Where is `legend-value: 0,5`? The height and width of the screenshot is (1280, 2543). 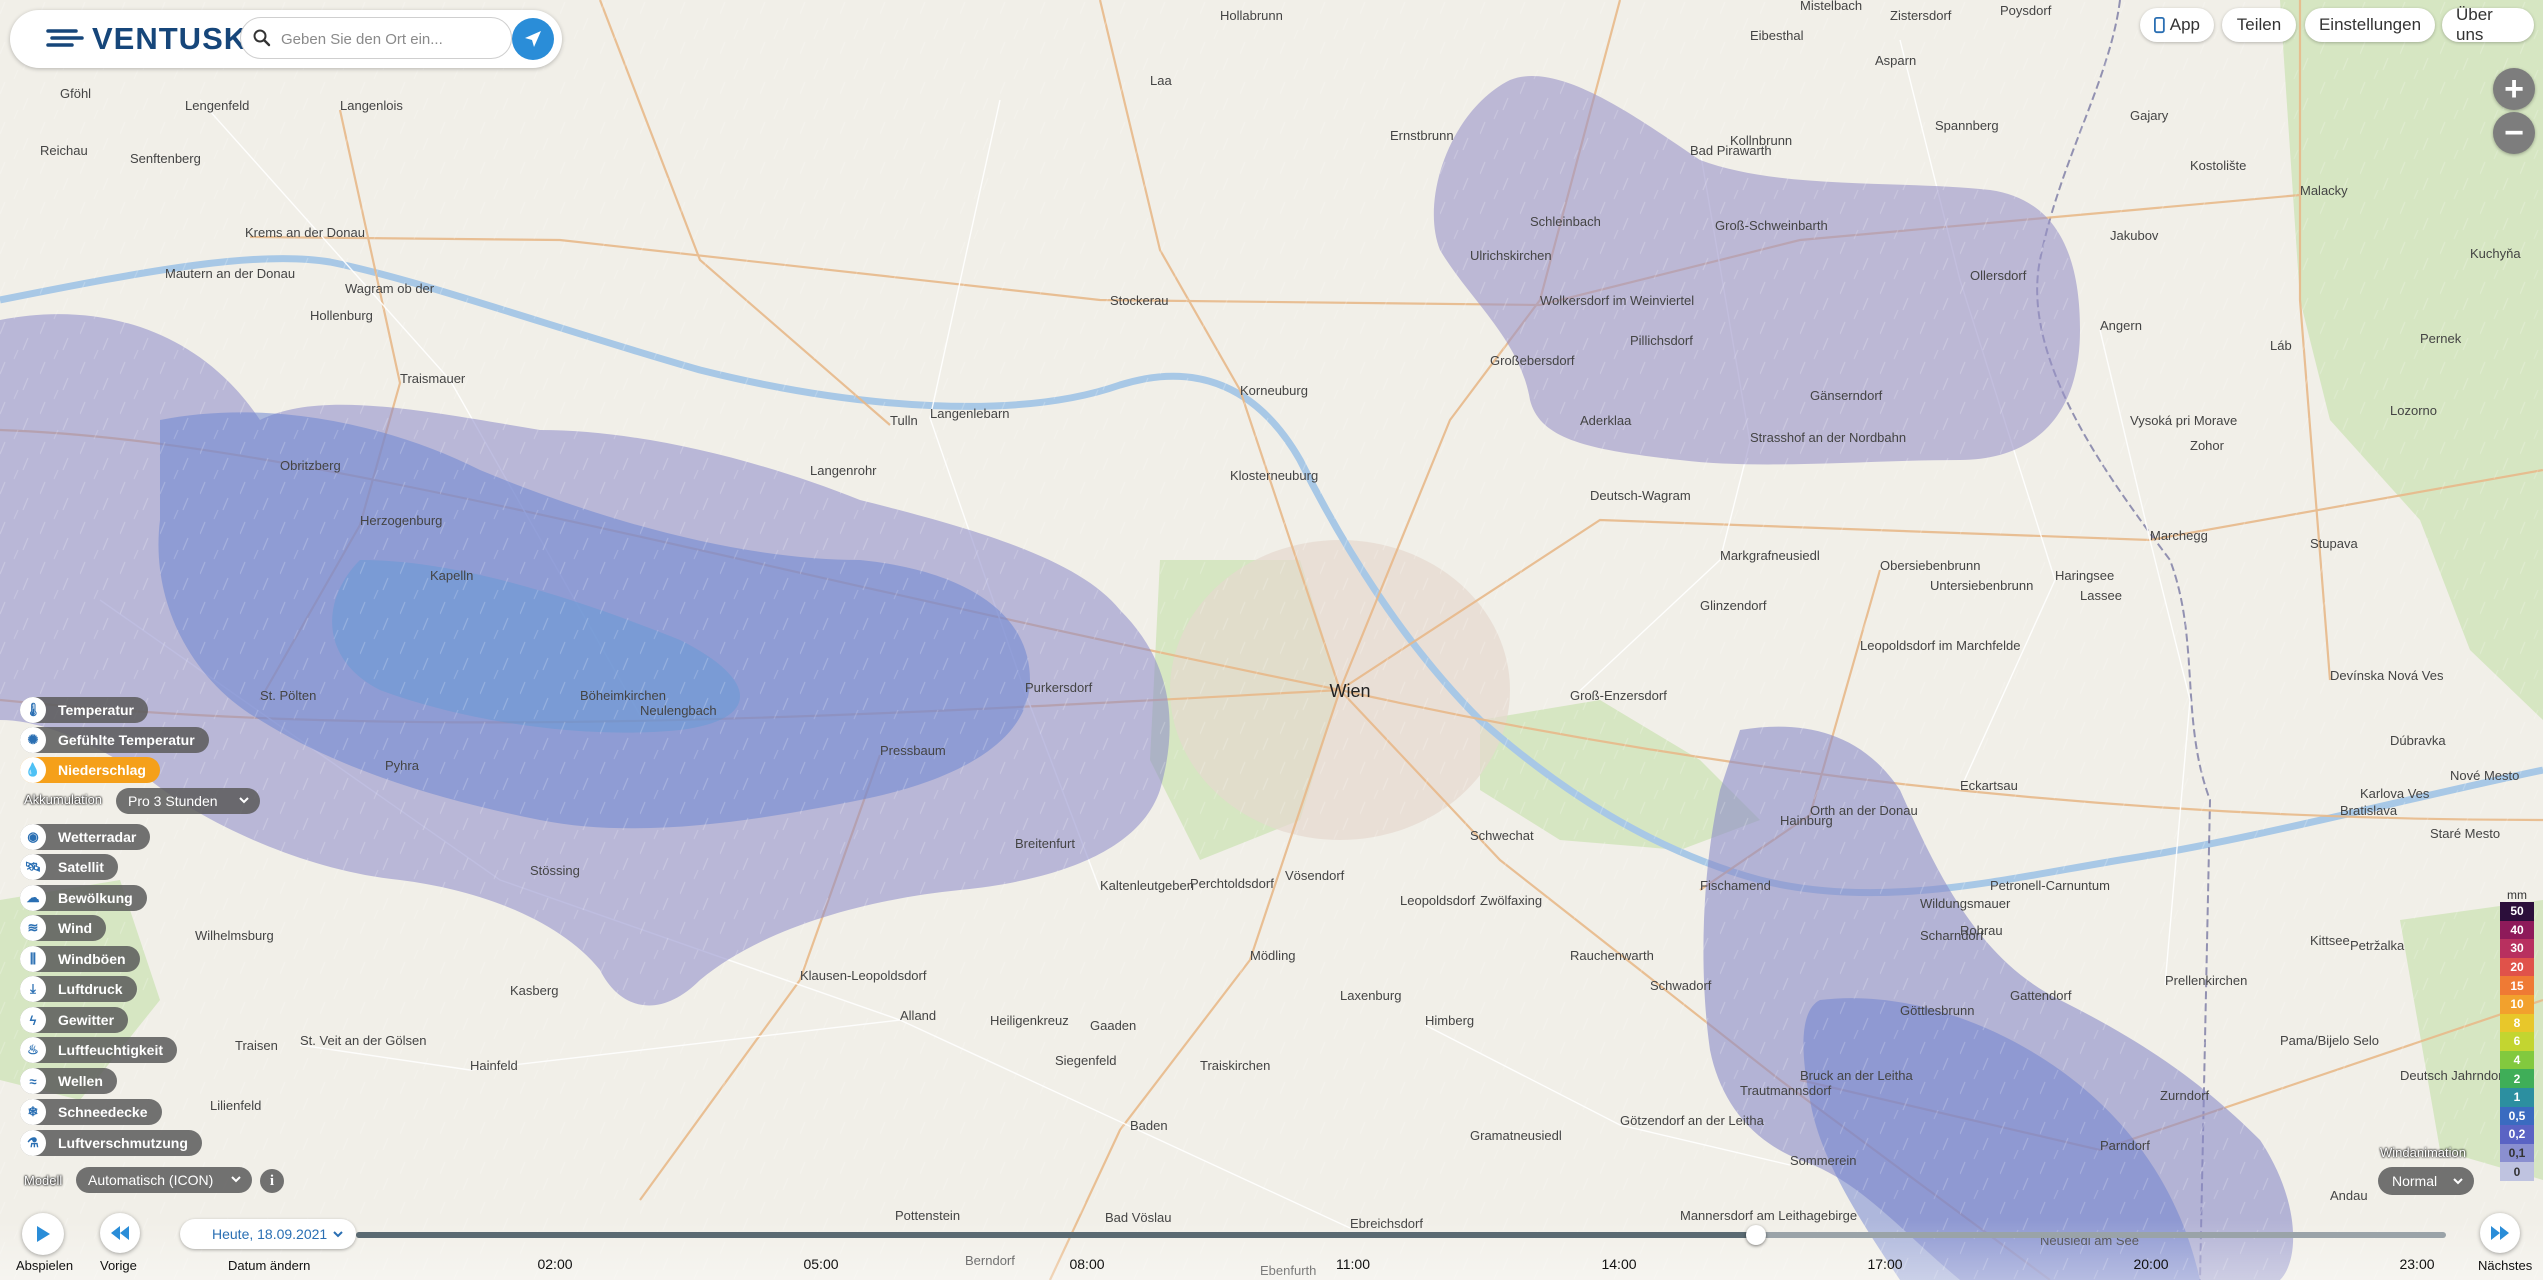 legend-value: 0,5 is located at coordinates (2517, 1116).